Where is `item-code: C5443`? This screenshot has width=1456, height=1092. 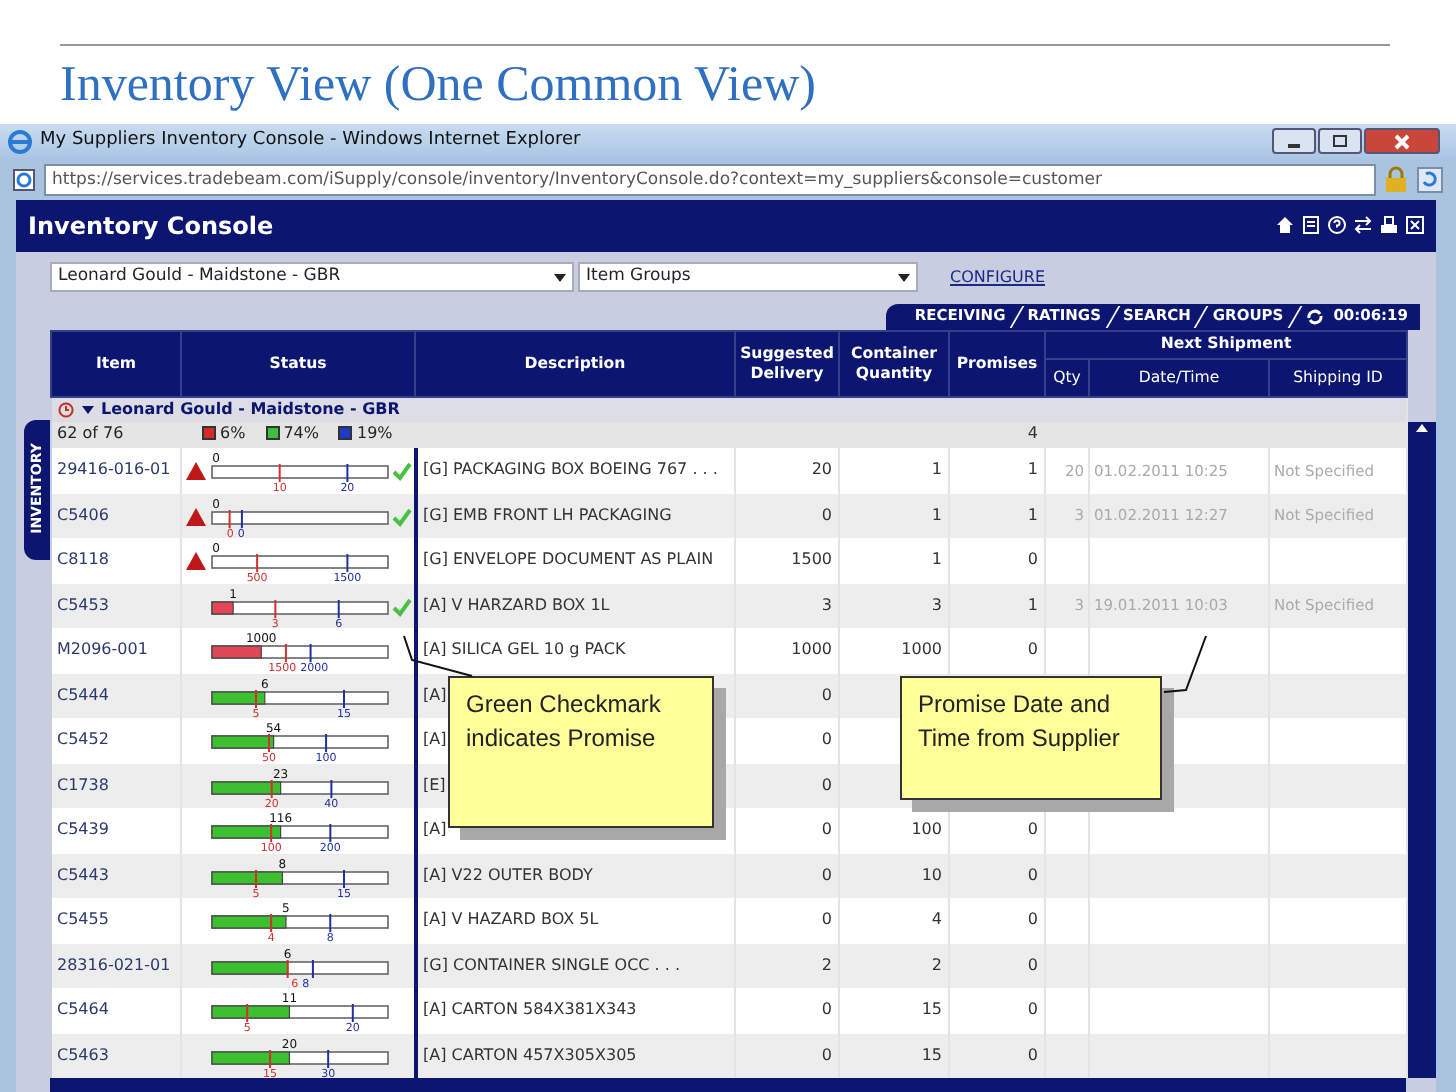 item-code: C5443 is located at coordinates (116, 875).